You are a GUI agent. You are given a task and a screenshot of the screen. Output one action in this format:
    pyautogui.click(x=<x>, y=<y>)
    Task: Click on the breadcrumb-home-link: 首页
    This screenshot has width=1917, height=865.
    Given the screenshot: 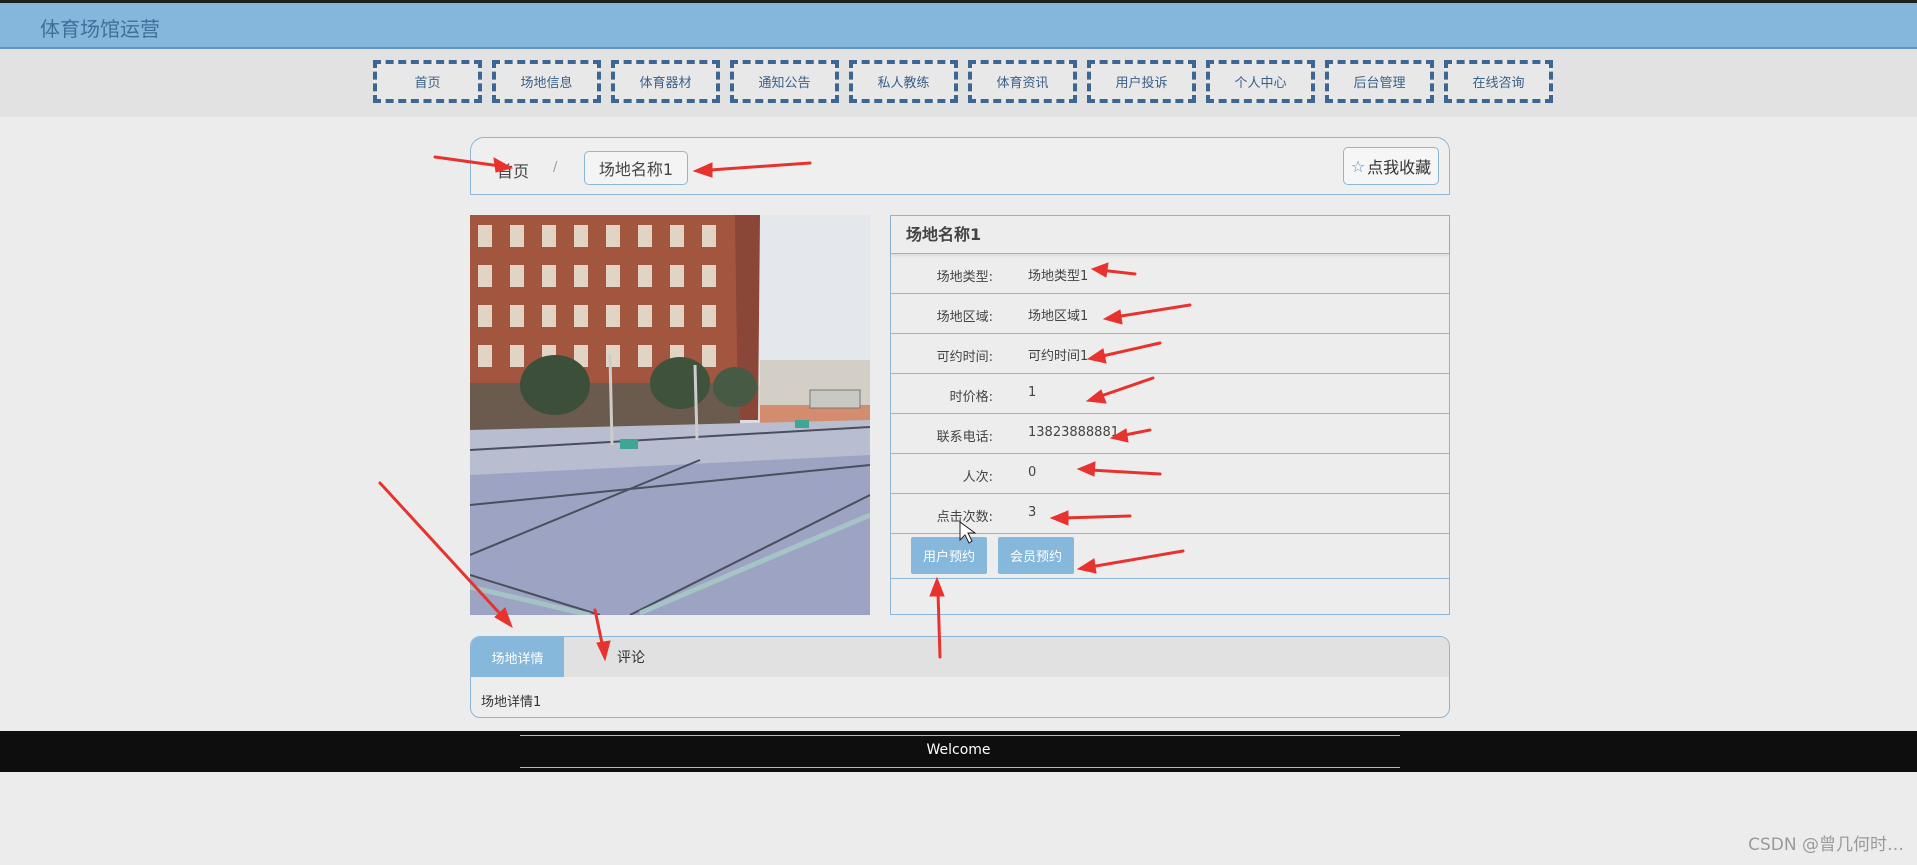 What is the action you would take?
    pyautogui.click(x=513, y=170)
    